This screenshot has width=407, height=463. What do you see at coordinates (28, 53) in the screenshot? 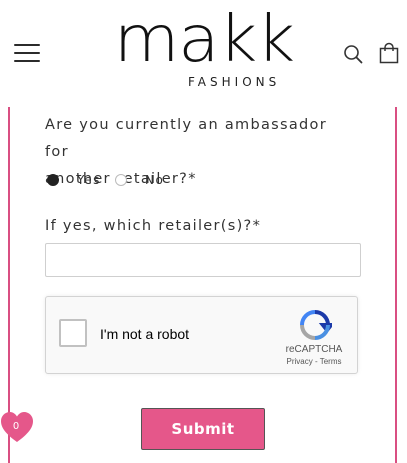
I see `menu-icon` at bounding box center [28, 53].